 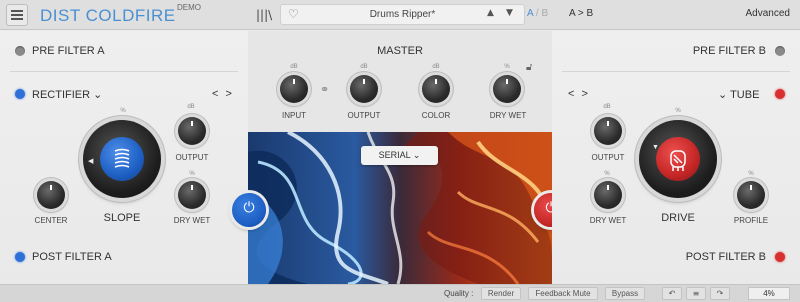 I want to click on drive-unit: %, so click(x=678, y=111).